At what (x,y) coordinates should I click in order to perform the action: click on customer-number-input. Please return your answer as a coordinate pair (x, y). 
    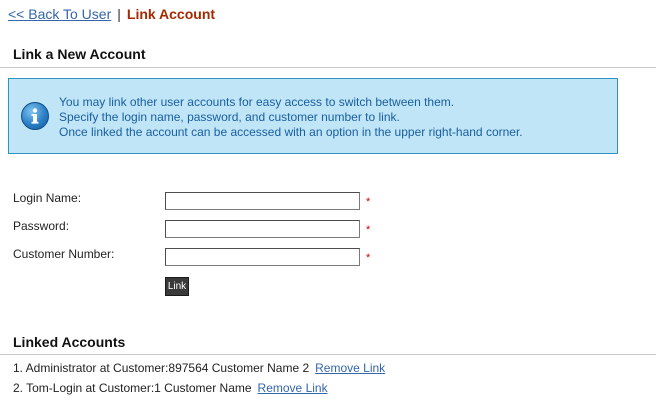
    Looking at the image, I should click on (262, 257).